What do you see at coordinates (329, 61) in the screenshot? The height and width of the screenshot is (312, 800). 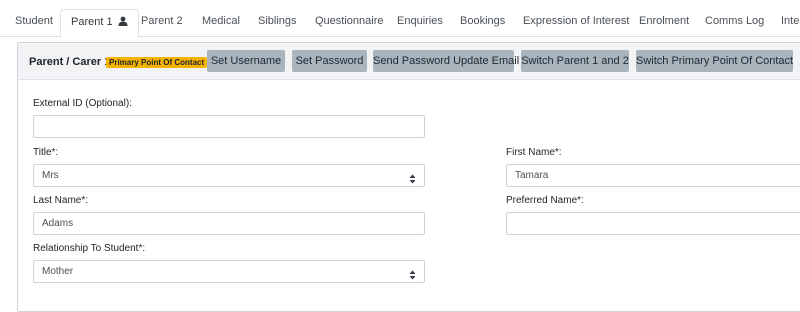 I see `set-password-button: Set Password` at bounding box center [329, 61].